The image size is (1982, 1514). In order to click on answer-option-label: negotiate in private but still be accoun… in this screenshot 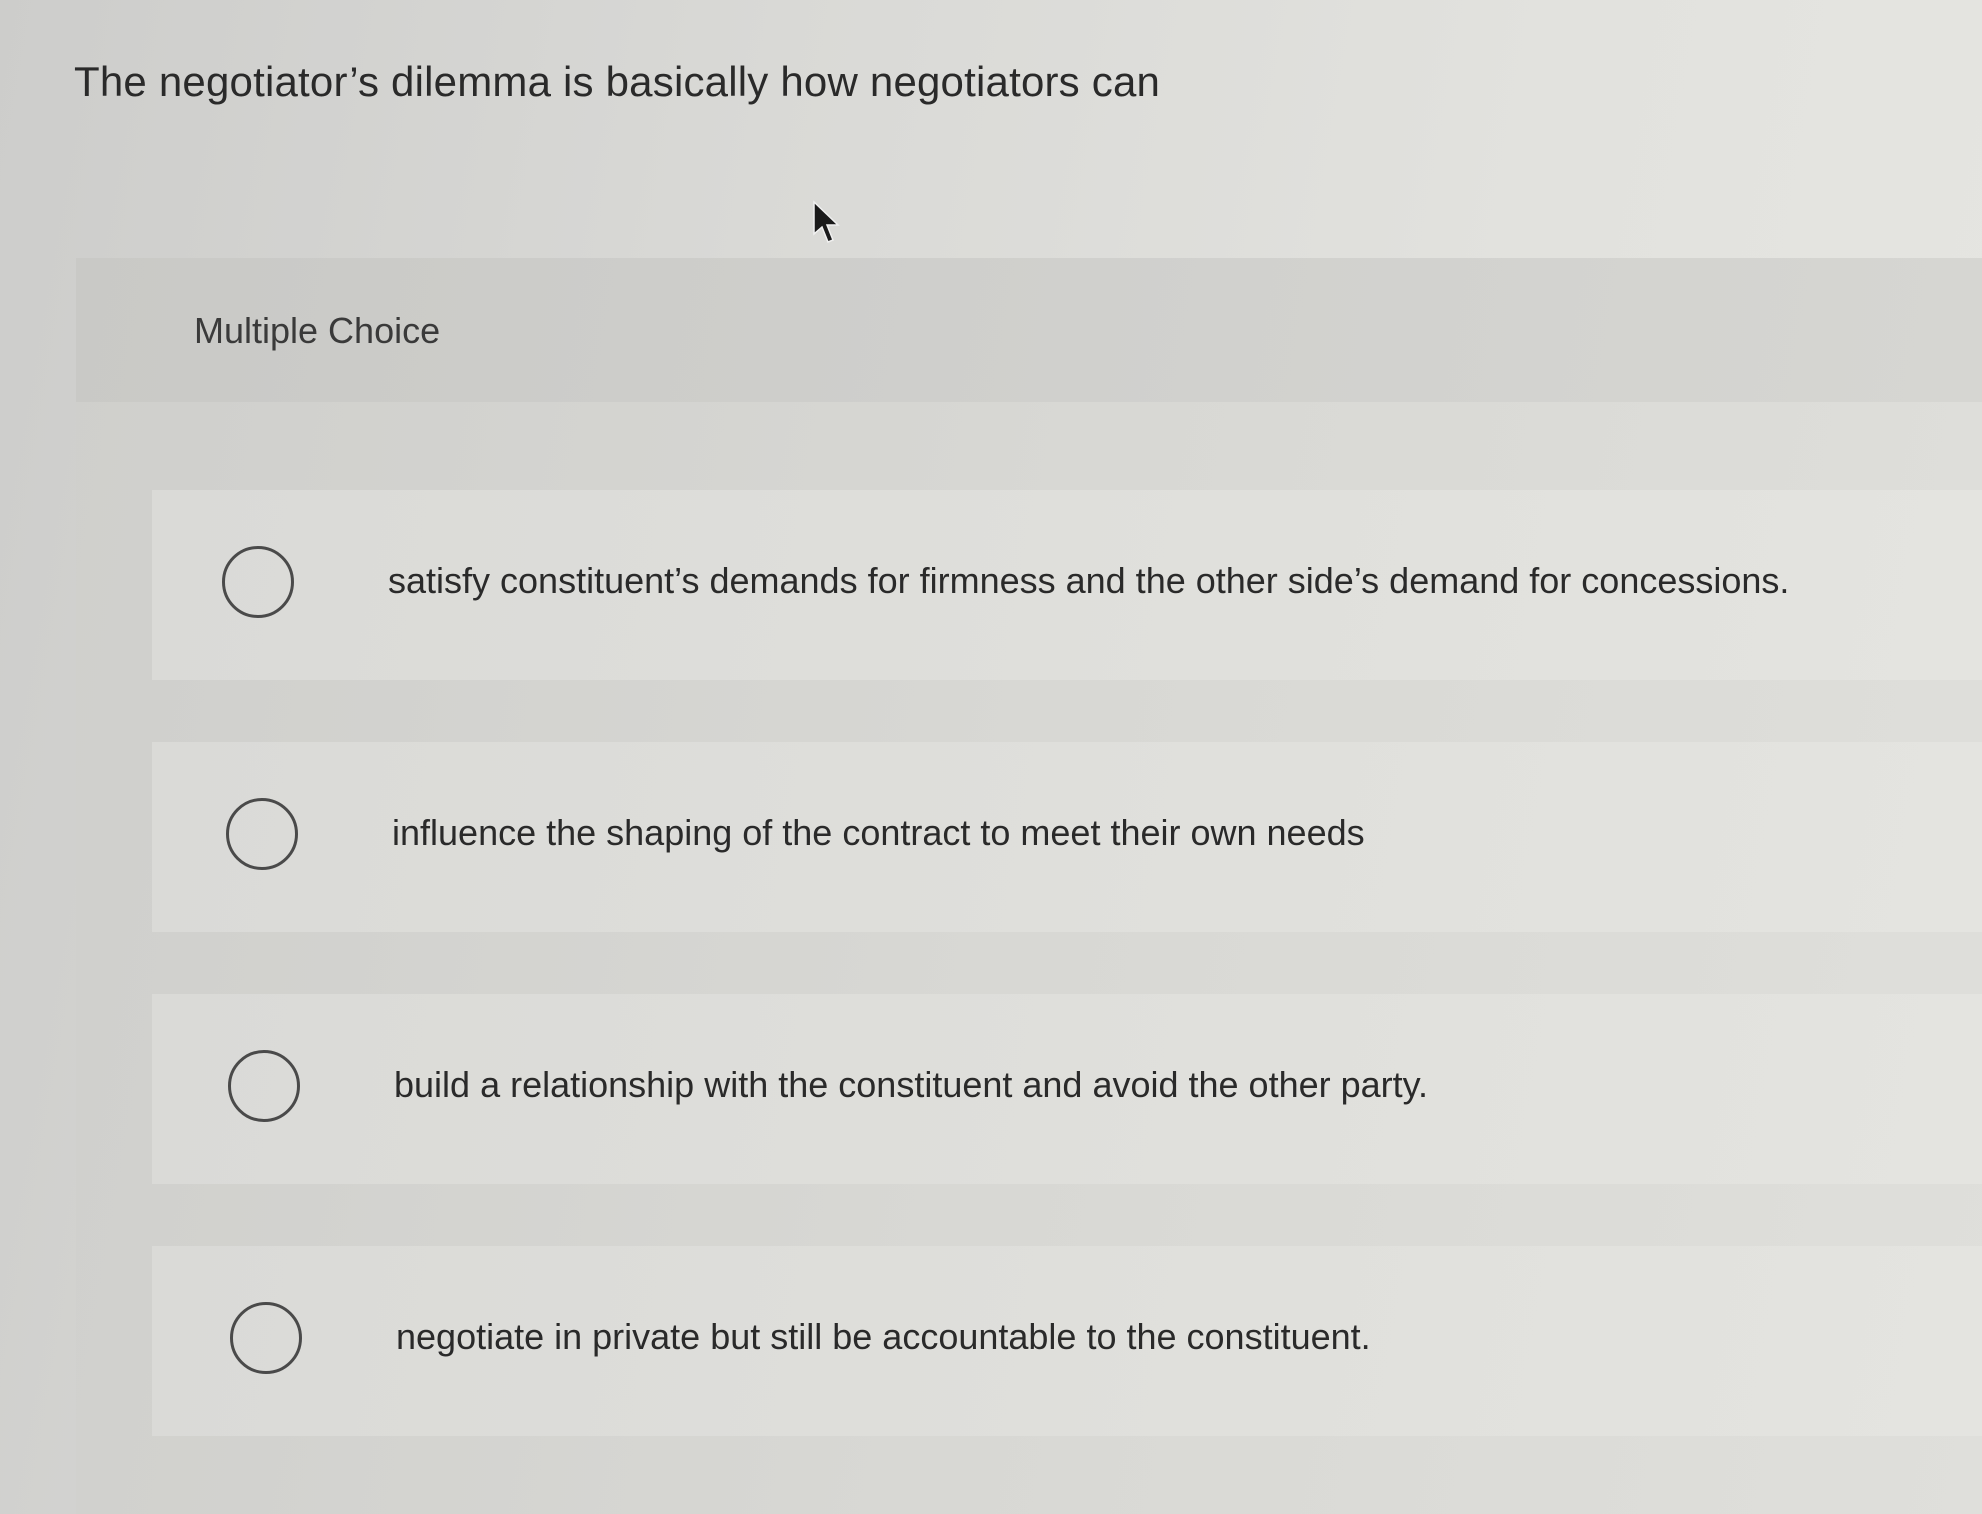, I will do `click(883, 1336)`.